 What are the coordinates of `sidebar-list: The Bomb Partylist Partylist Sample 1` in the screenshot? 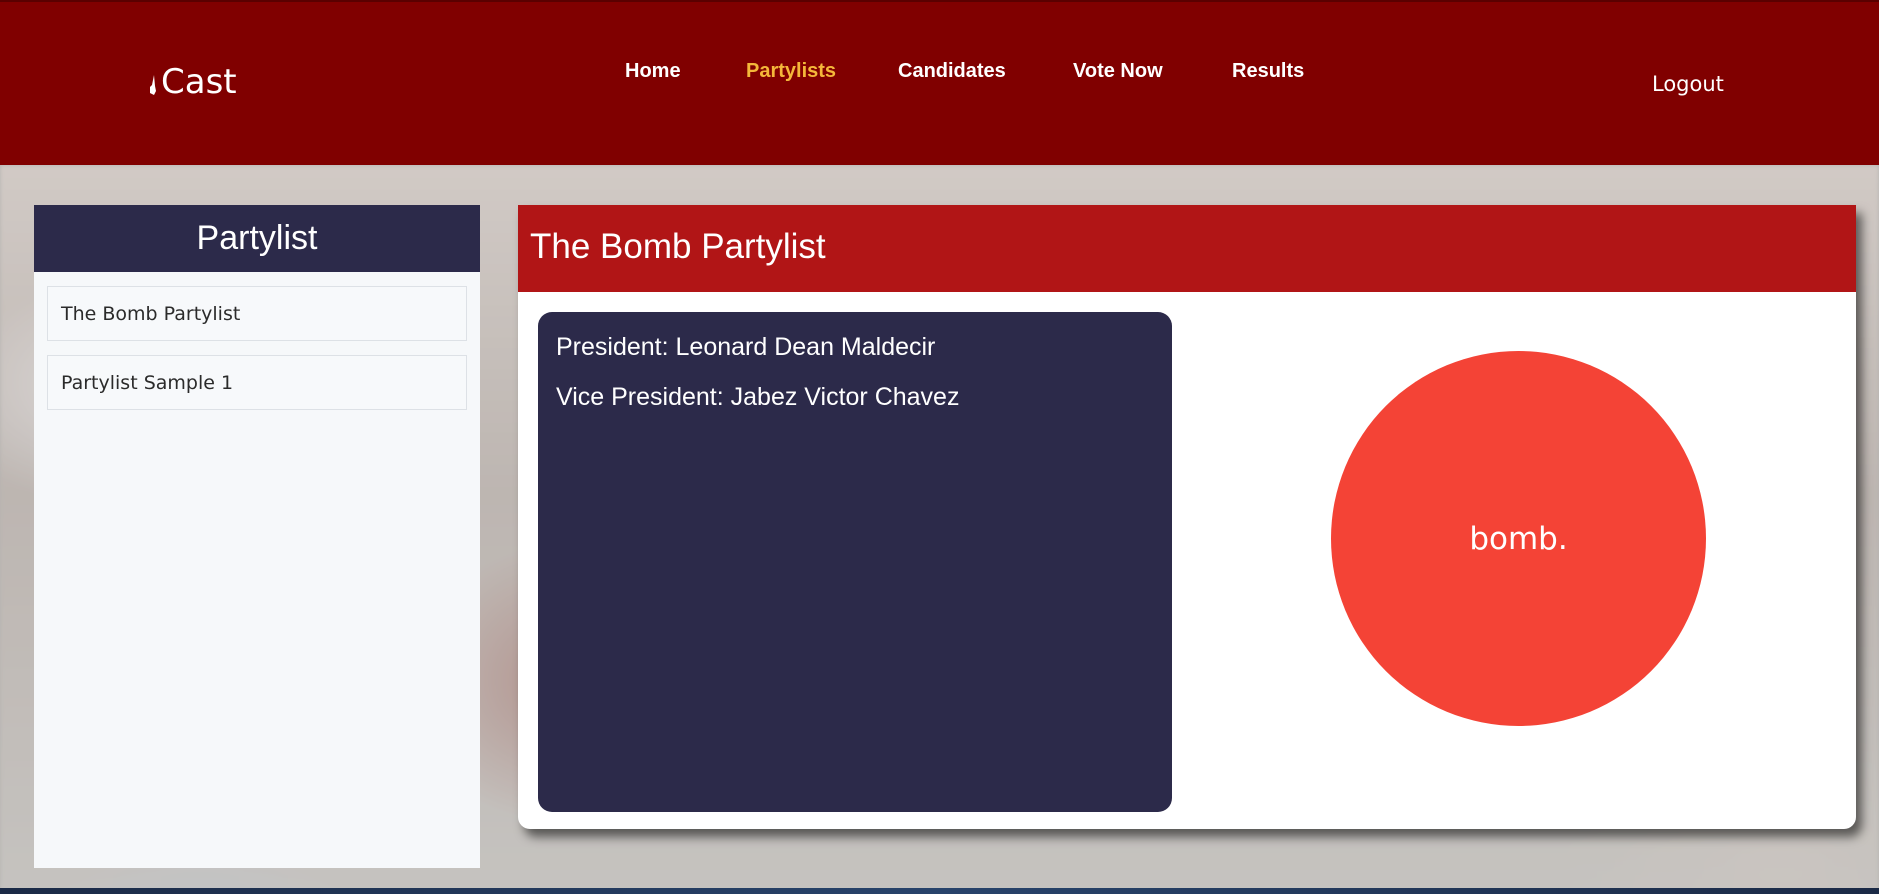 It's located at (257, 355).